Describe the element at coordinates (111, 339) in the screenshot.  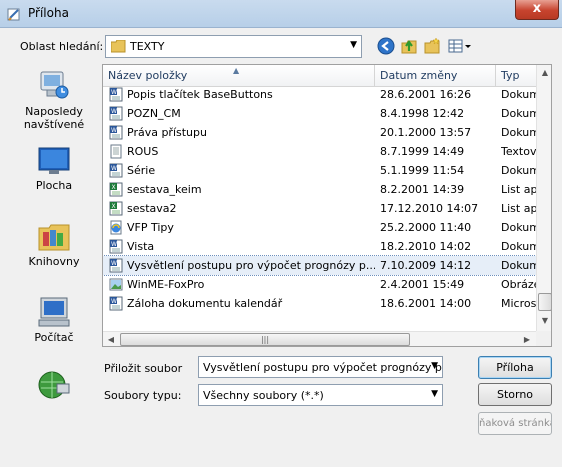
I see `scroll-left-icon: ◀` at that location.